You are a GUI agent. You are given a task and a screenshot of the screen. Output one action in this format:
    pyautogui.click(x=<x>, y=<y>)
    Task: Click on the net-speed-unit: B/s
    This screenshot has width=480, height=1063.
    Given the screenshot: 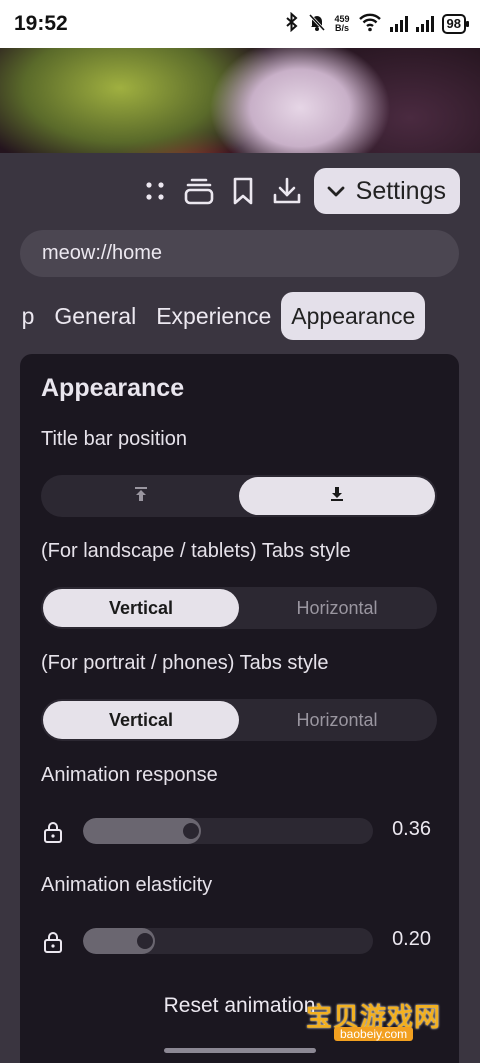 What is the action you would take?
    pyautogui.click(x=342, y=28)
    